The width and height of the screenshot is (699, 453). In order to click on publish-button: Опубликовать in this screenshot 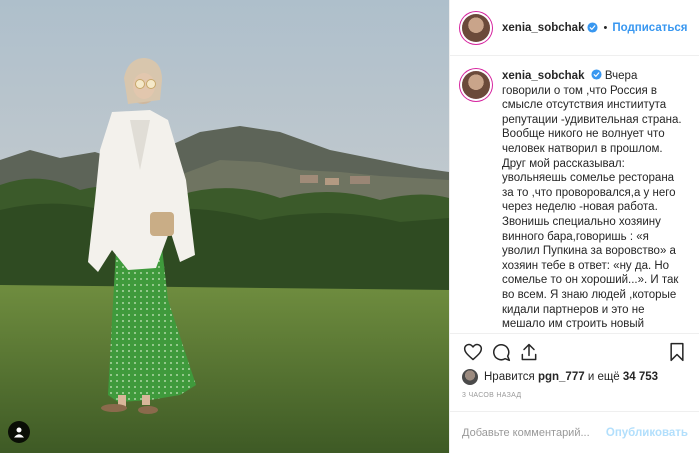, I will do `click(647, 433)`.